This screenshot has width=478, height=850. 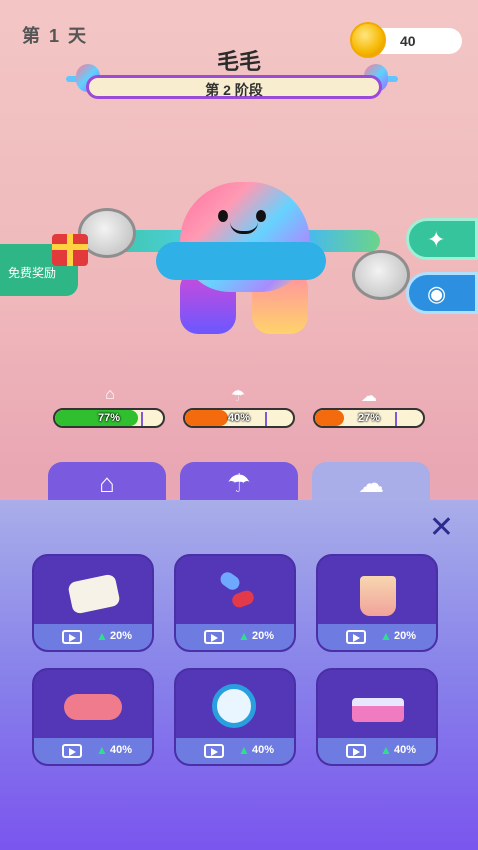 I want to click on pet-belt, so click(x=241, y=261).